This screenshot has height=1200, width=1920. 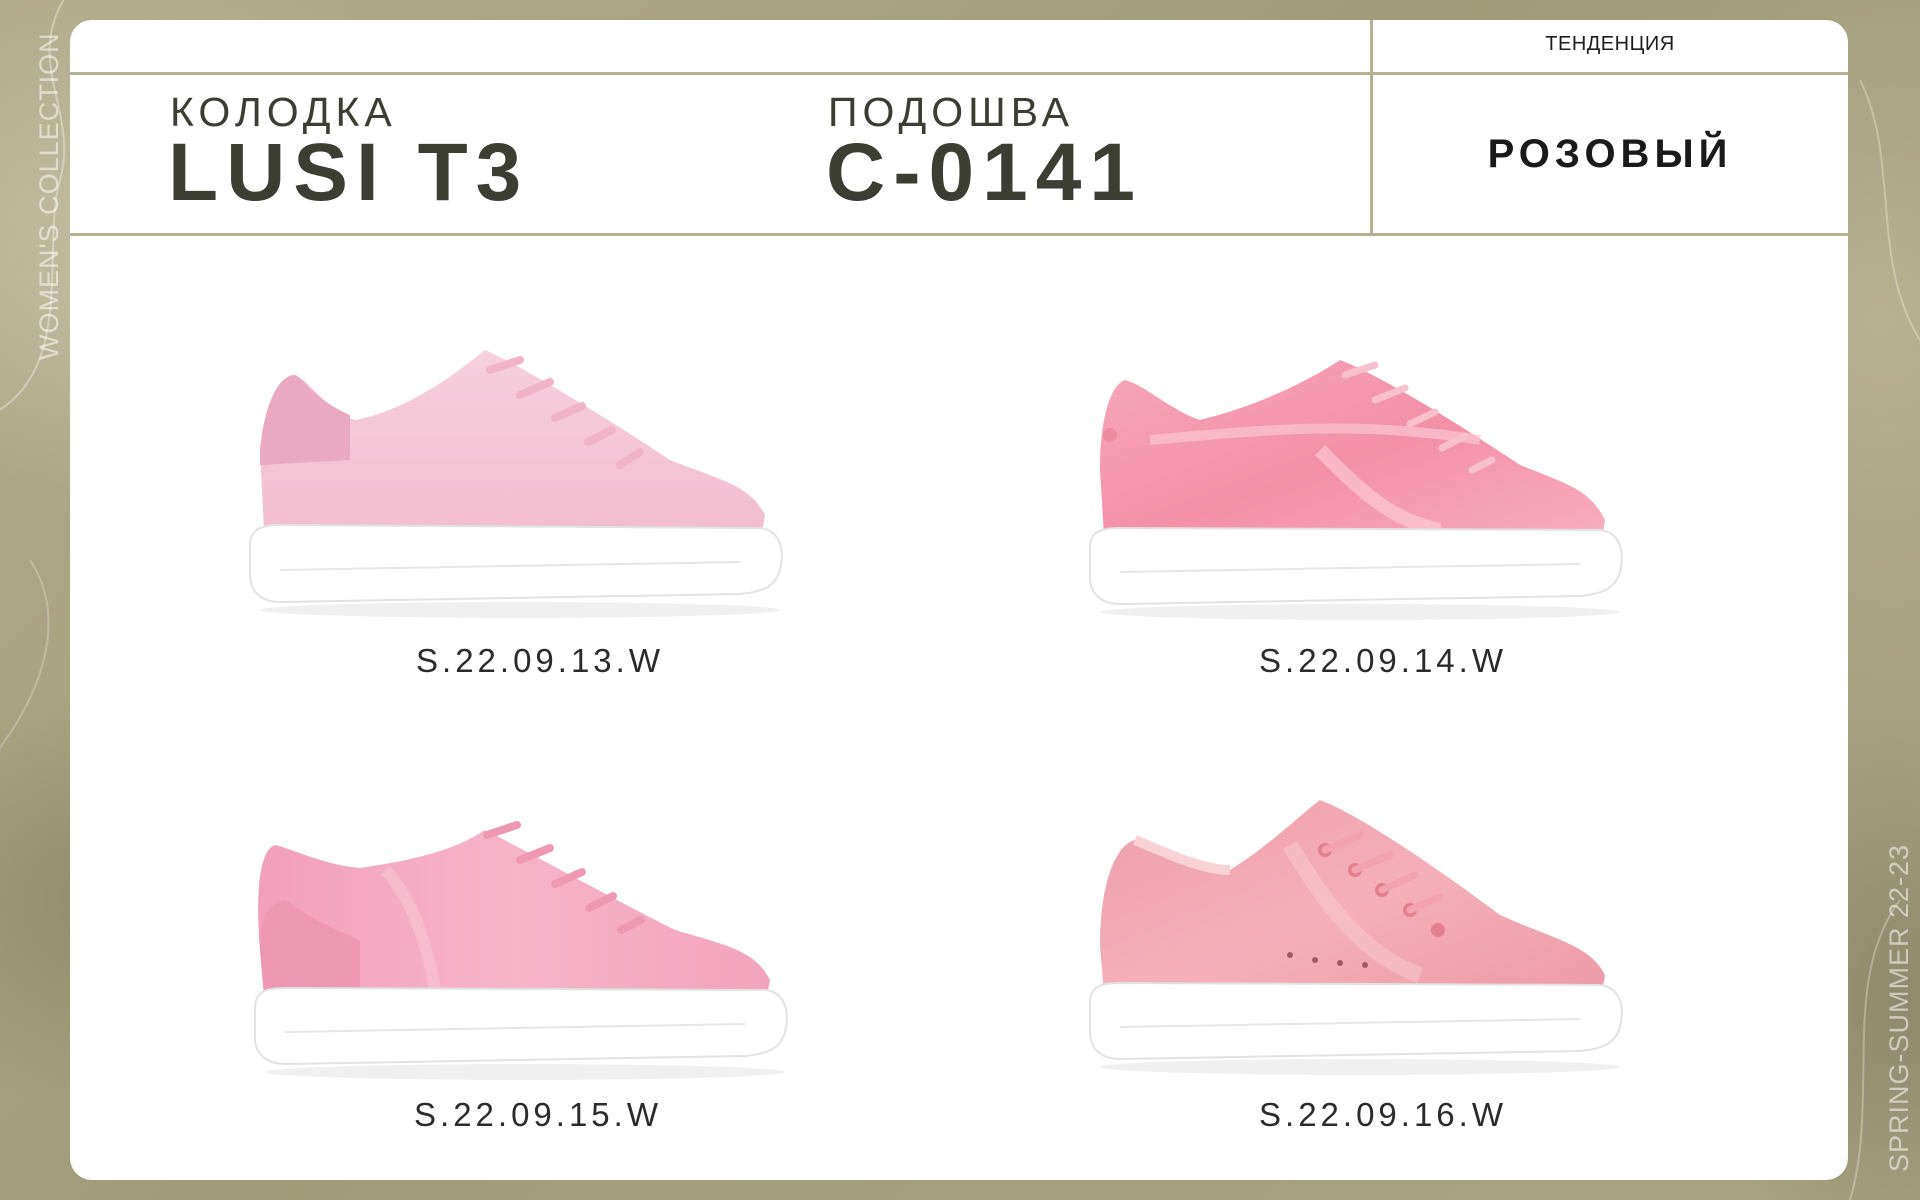 What do you see at coordinates (1356, 937) in the screenshot?
I see `rose-patent-sneaker-image` at bounding box center [1356, 937].